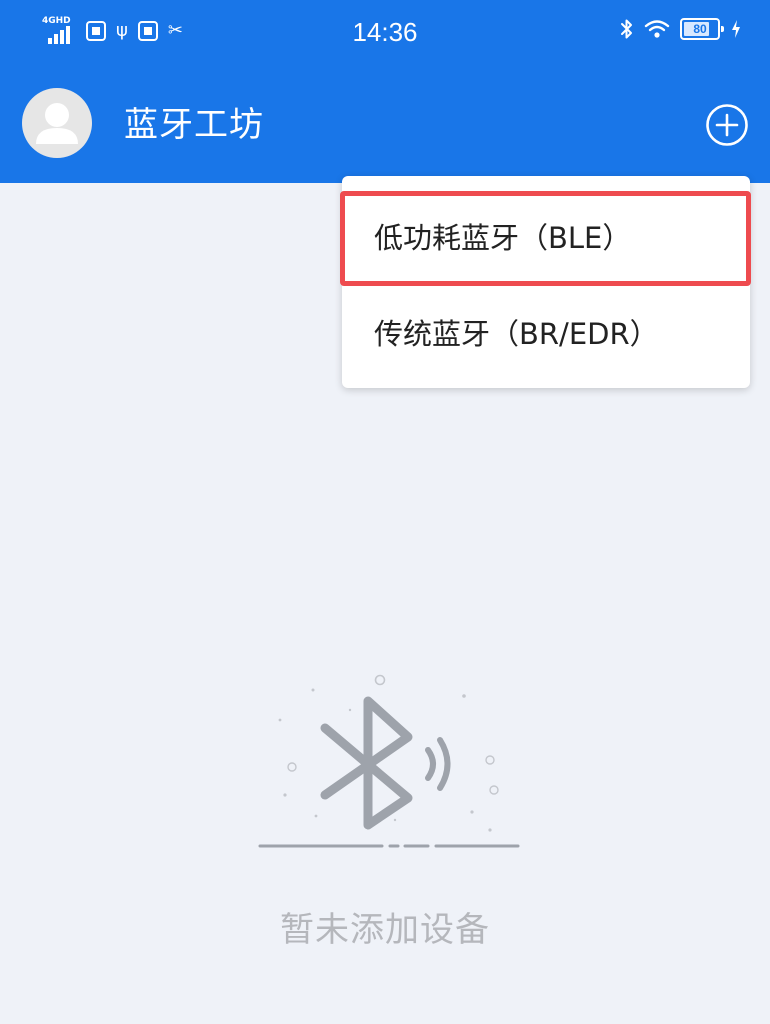 The image size is (770, 1024). I want to click on menu-item-br-edr: 传统蓝牙（BR/EDR）, so click(546, 332).